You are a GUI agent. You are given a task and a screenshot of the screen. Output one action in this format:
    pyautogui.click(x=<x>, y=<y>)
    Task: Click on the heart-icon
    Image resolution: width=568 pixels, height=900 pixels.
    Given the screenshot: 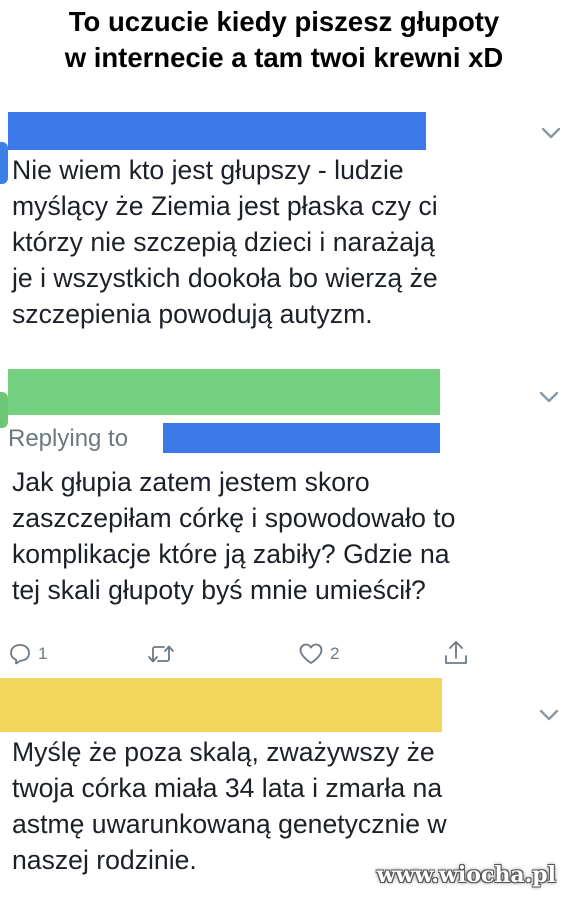 What is the action you would take?
    pyautogui.click(x=311, y=653)
    